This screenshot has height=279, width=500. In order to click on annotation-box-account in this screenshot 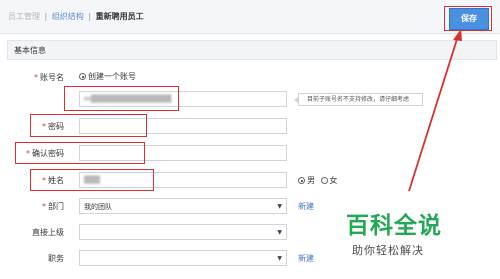, I will do `click(121, 98)`.